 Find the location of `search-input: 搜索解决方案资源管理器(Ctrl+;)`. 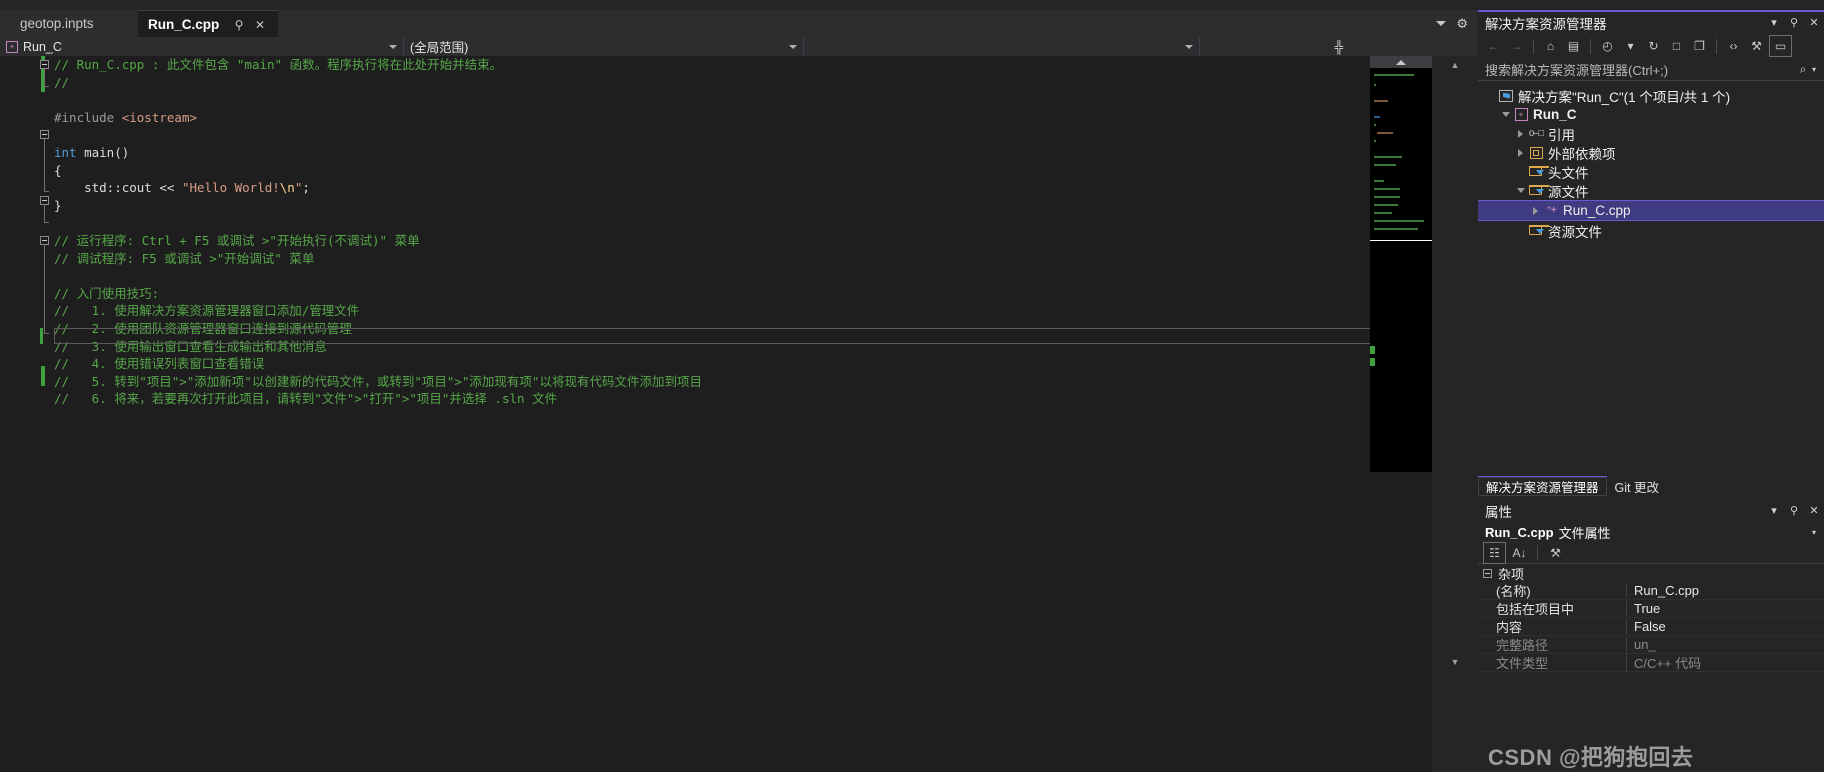

search-input: 搜索解决方案资源管理器(Ctrl+;) is located at coordinates (1636, 69).